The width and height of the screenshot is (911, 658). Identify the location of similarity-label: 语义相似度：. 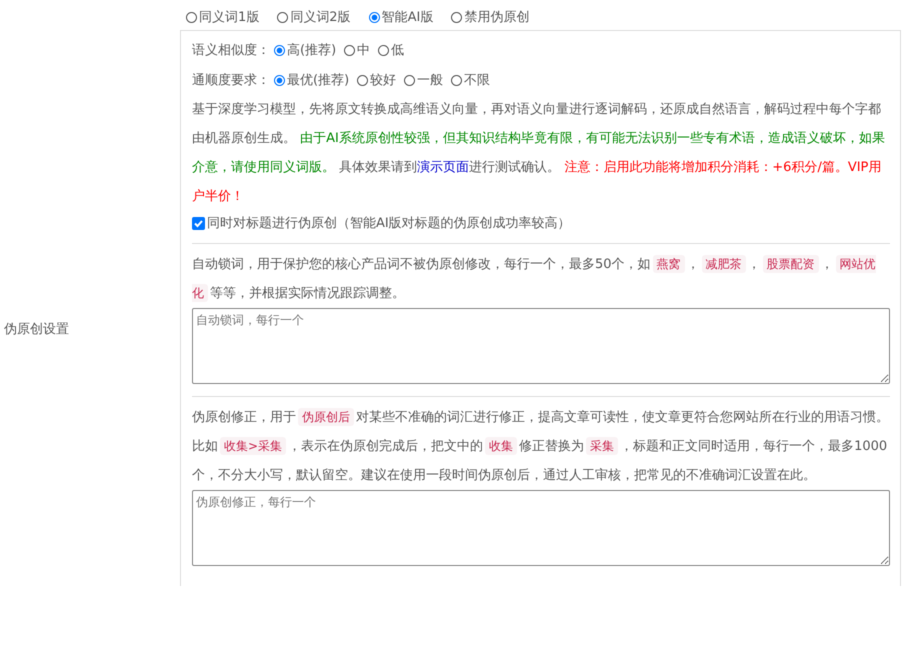
(231, 50).